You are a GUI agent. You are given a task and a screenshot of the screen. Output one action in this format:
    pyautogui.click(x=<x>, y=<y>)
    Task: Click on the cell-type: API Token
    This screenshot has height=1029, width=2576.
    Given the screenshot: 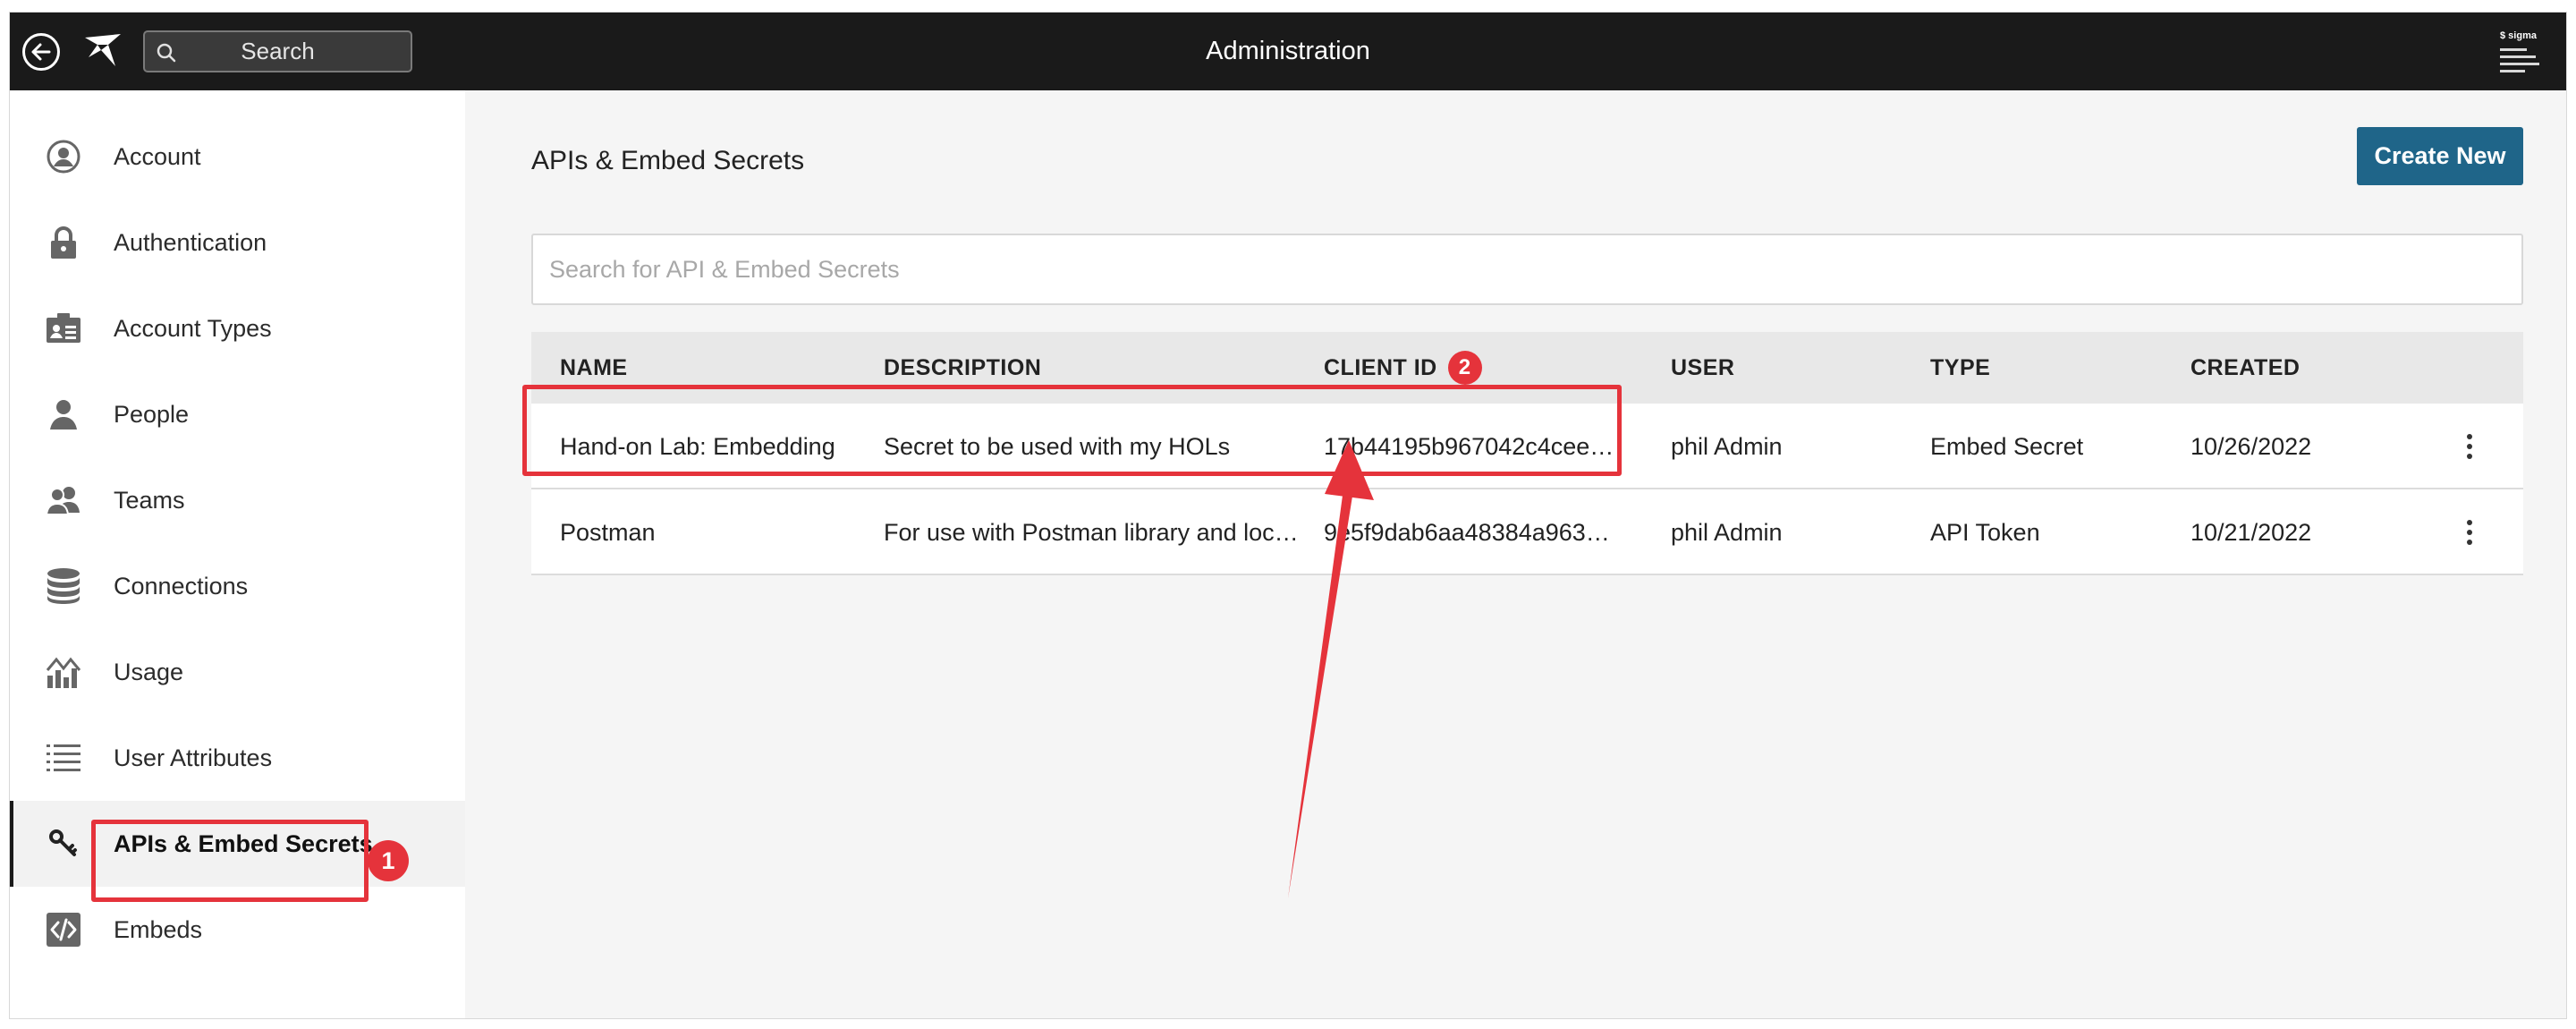 What is the action you would take?
    pyautogui.click(x=1985, y=532)
    